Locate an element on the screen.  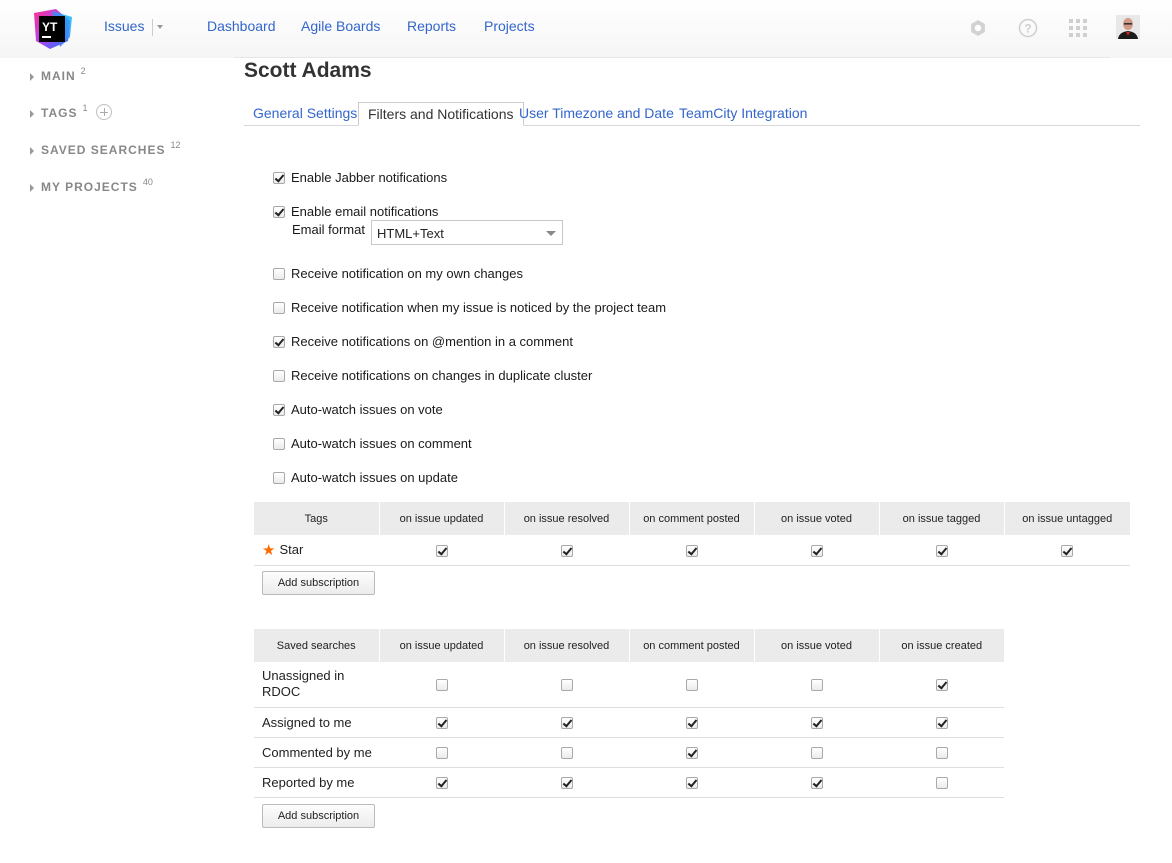
tab-user-timezone-and-date: User Timezone and Date is located at coordinates (596, 114).